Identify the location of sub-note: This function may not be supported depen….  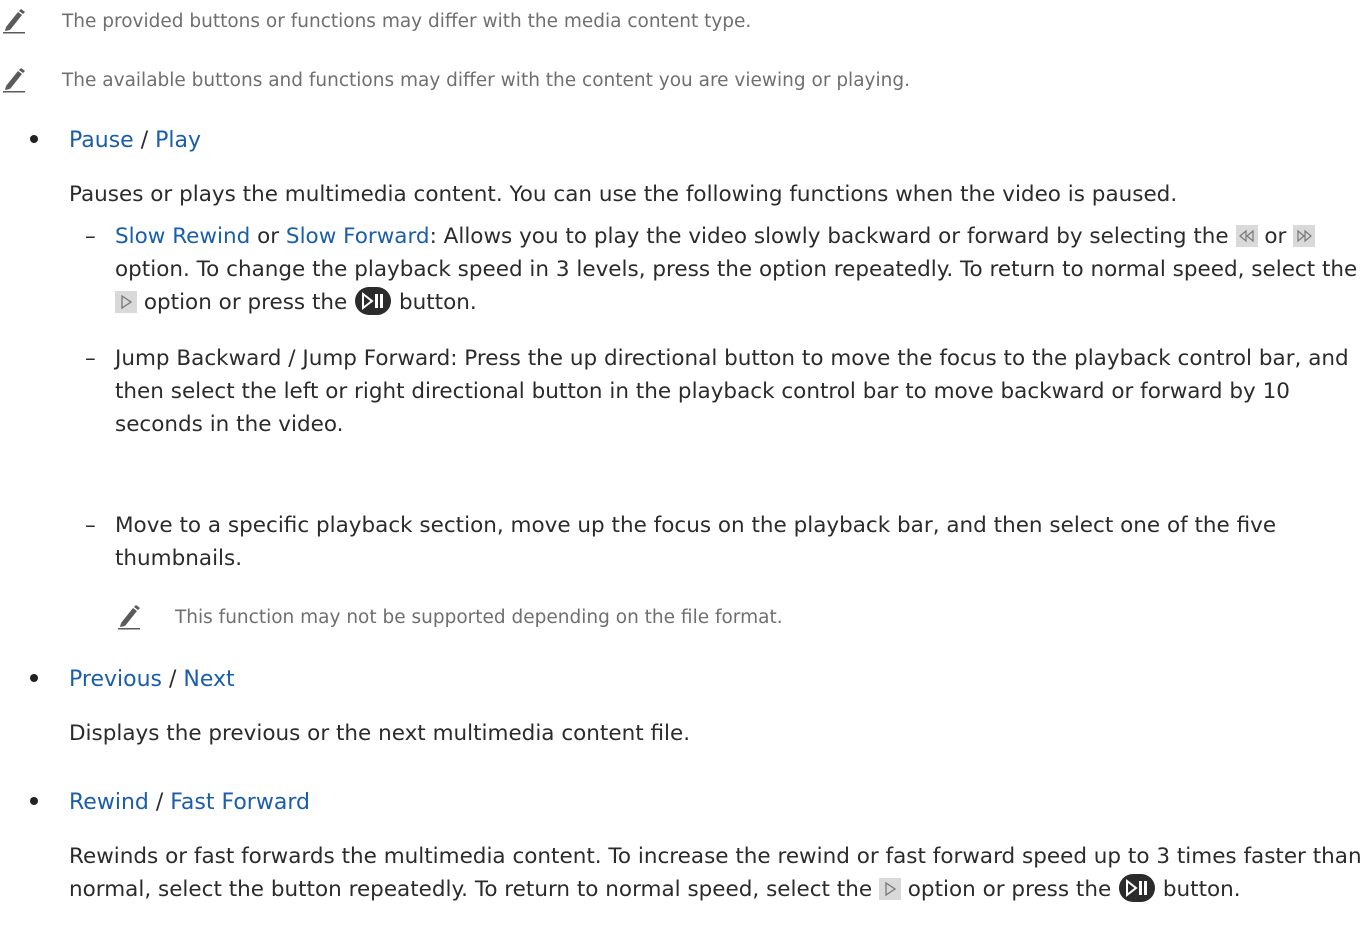
(449, 618).